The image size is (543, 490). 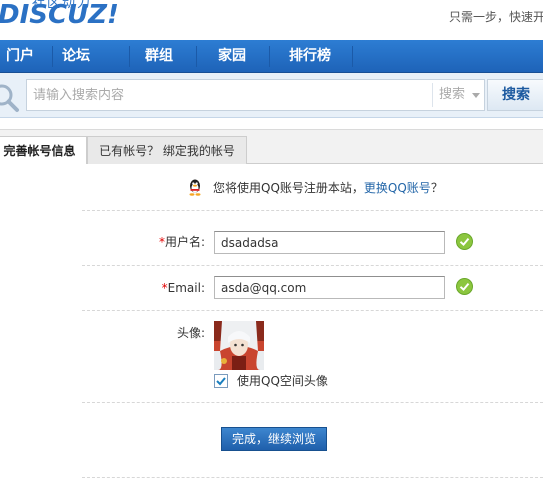 What do you see at coordinates (282, 381) in the screenshot?
I see `use-qq-avatar-label: 使用QQ空间头像` at bounding box center [282, 381].